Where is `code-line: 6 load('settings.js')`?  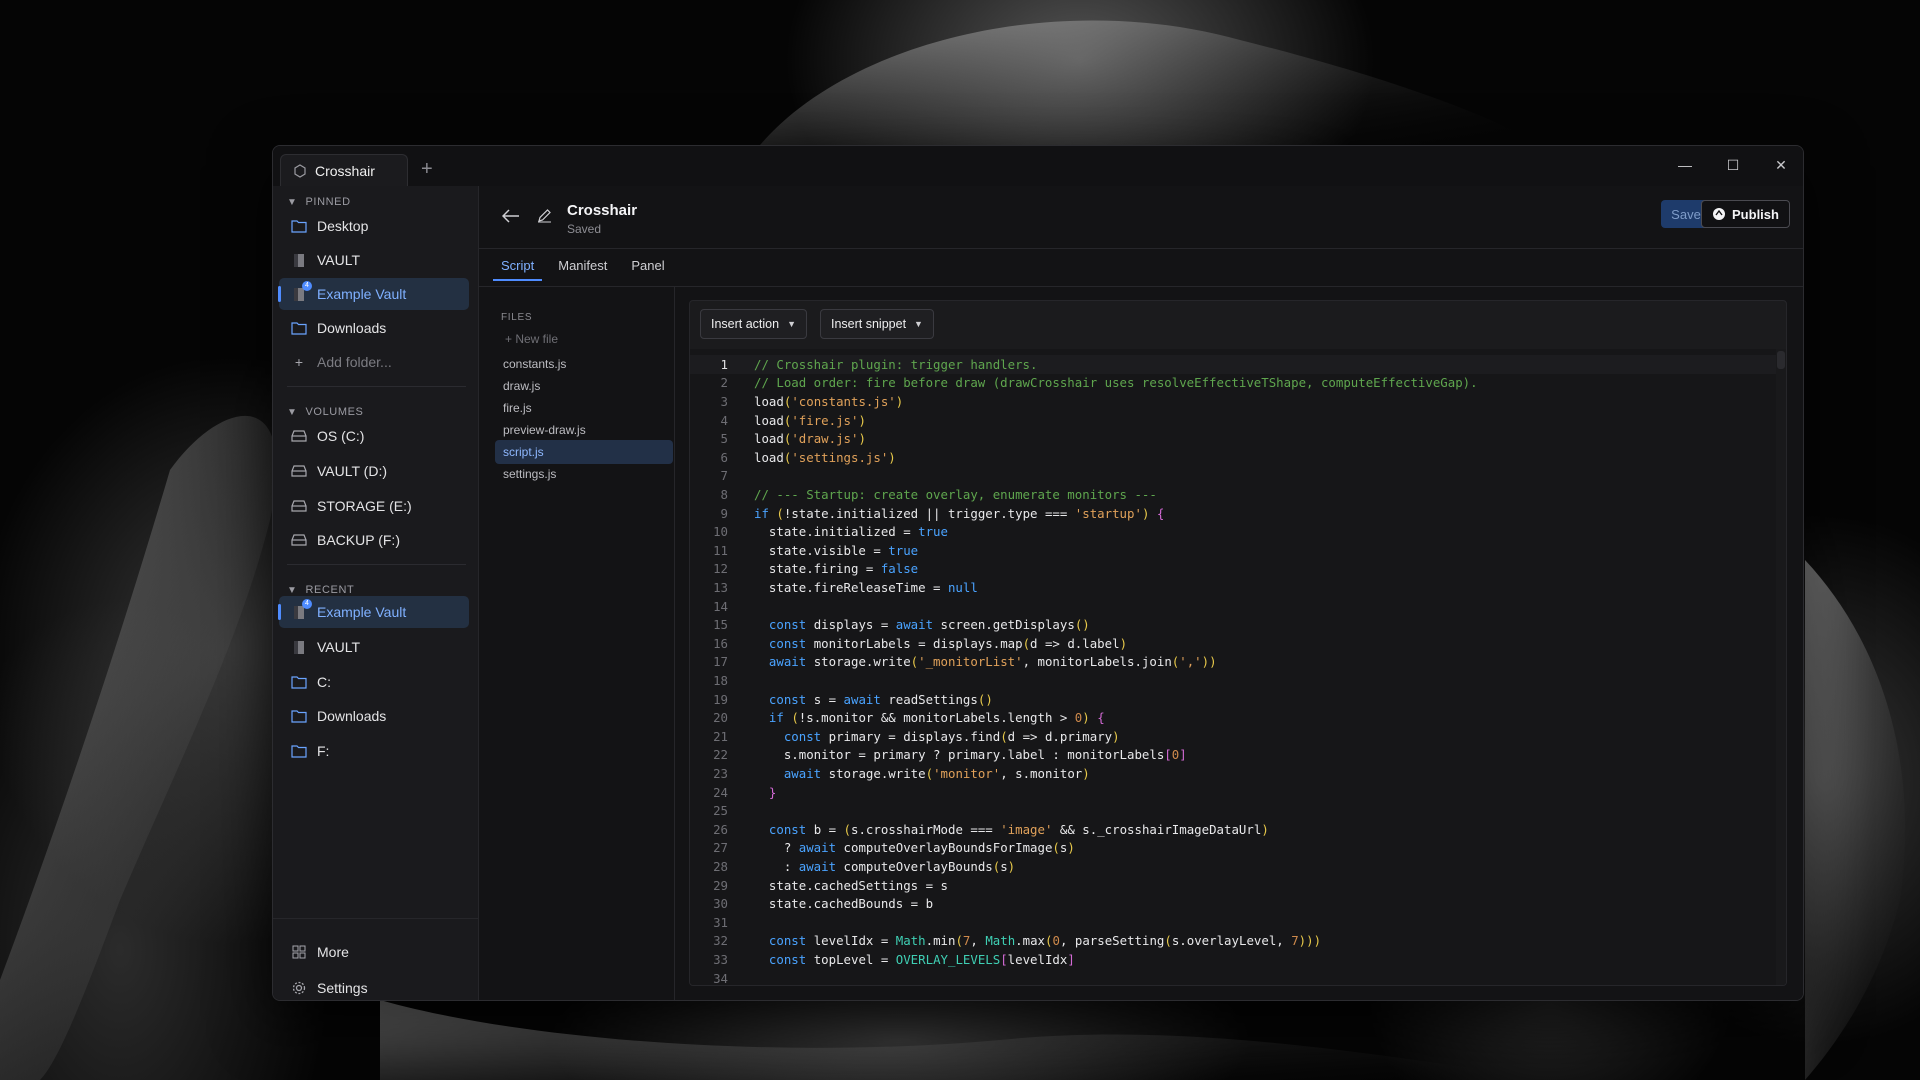
code-line: 6 load('settings.js') is located at coordinates (1238, 457).